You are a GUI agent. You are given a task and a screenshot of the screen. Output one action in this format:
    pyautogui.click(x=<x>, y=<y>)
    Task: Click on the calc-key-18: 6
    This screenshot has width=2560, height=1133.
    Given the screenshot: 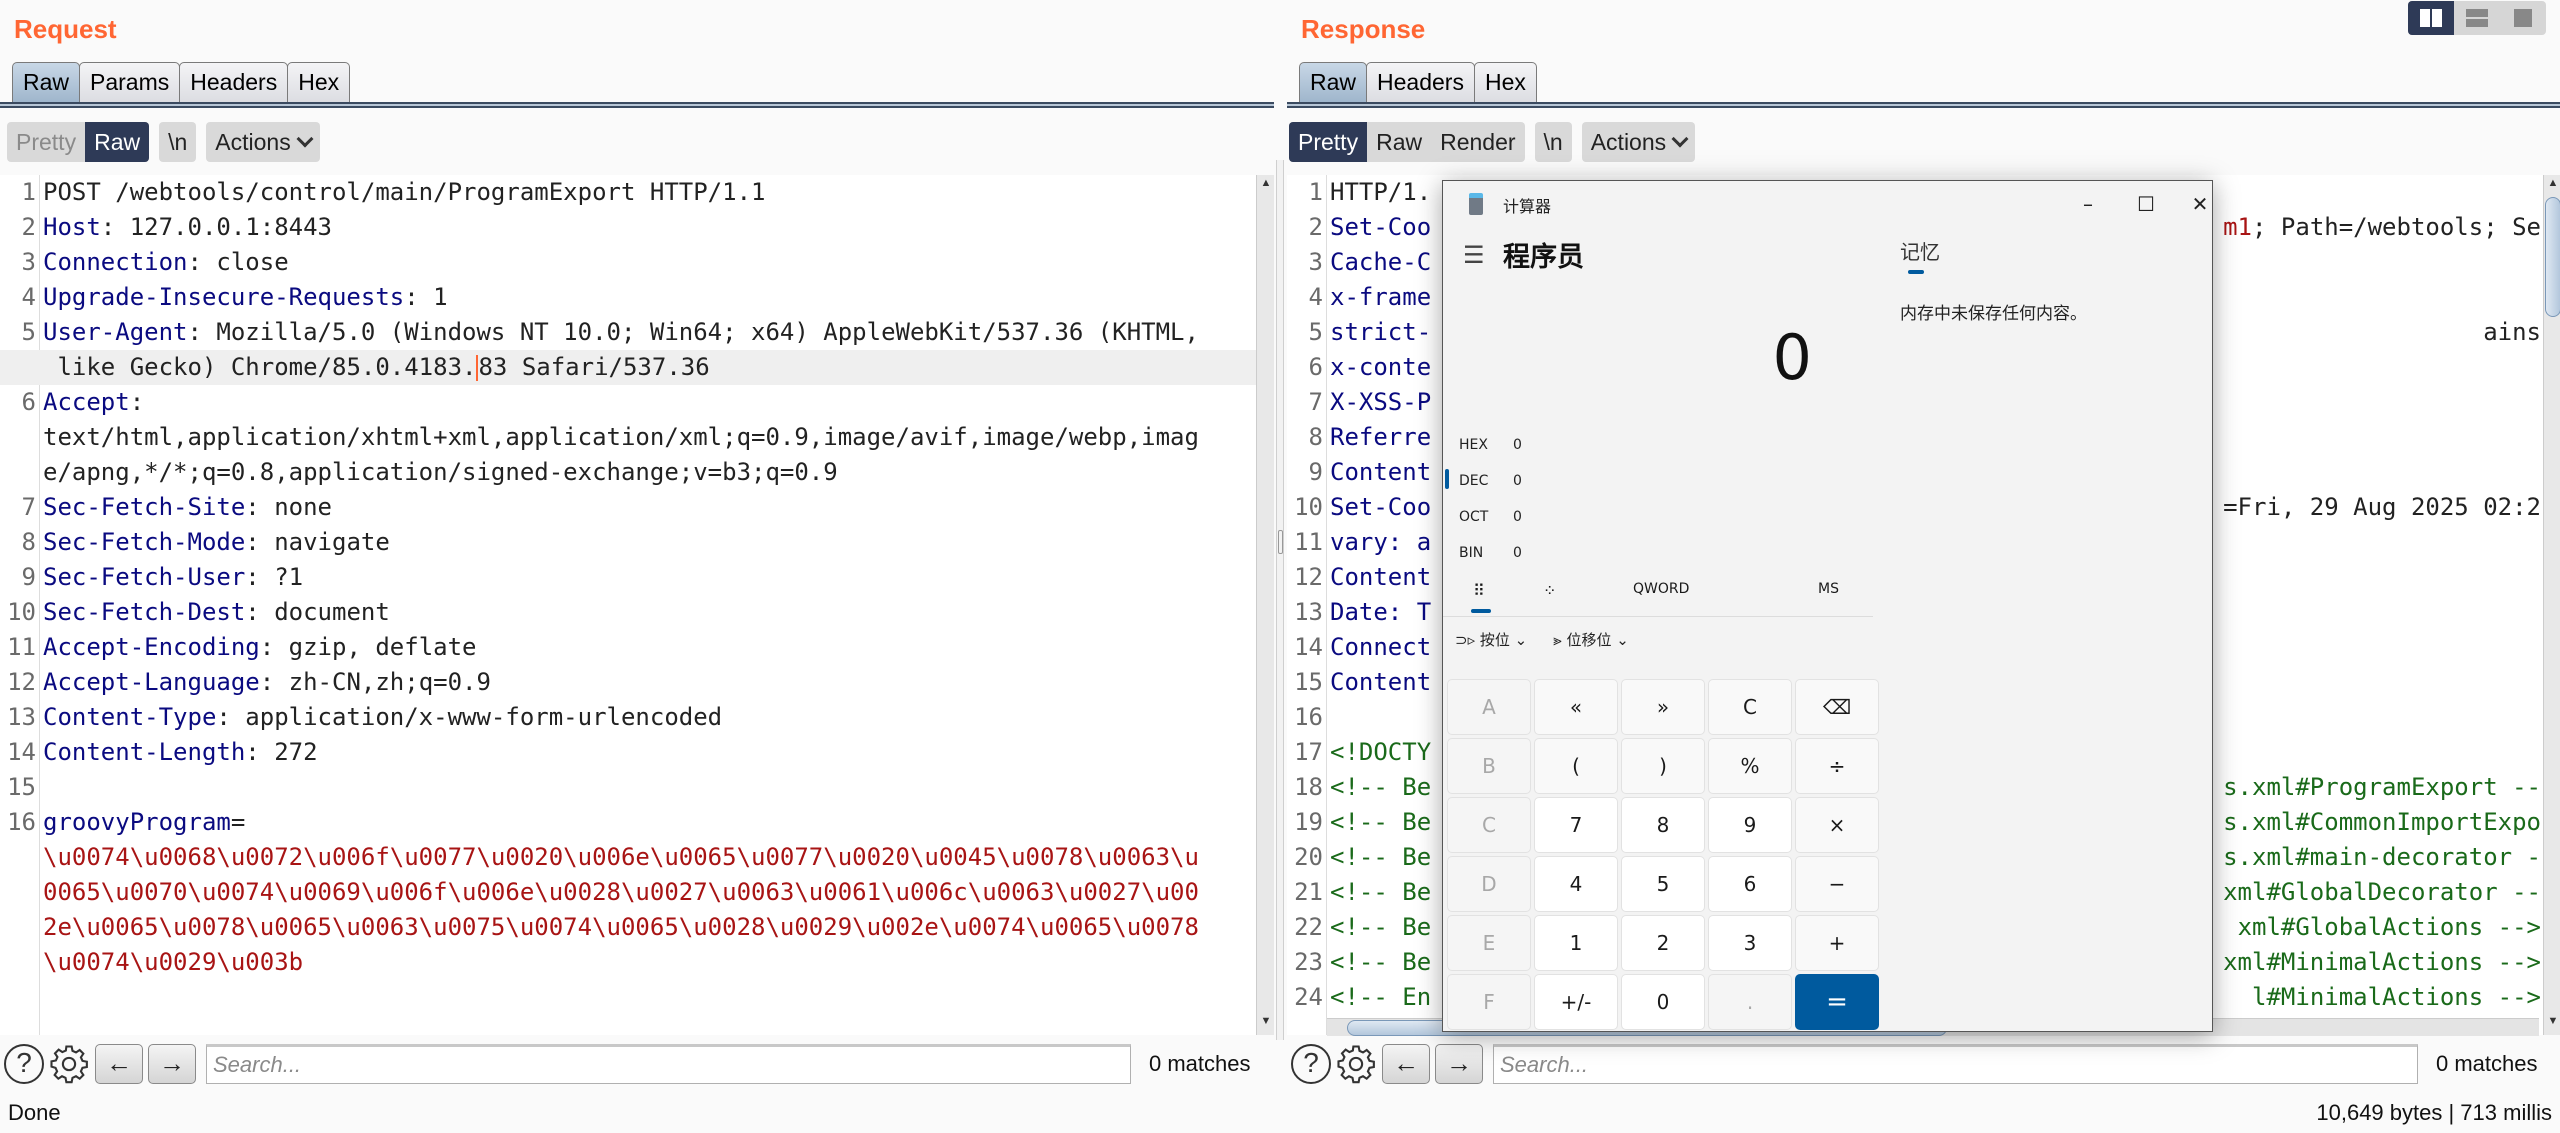 What is the action you would take?
    pyautogui.click(x=1750, y=884)
    